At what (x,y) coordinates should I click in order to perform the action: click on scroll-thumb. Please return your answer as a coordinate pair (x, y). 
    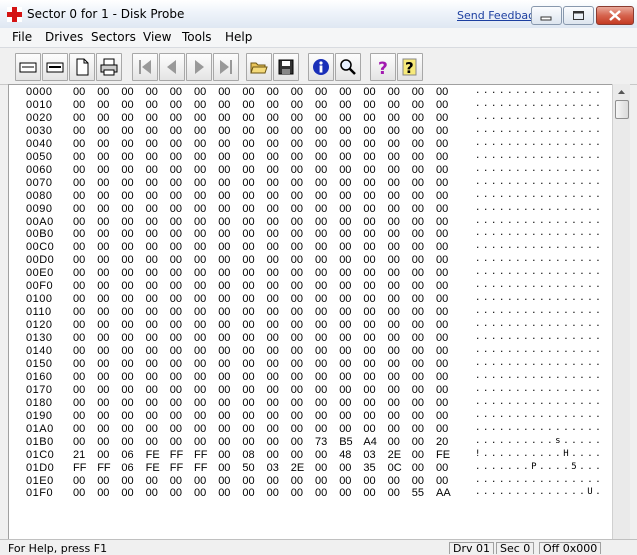
    Looking at the image, I should click on (622, 109).